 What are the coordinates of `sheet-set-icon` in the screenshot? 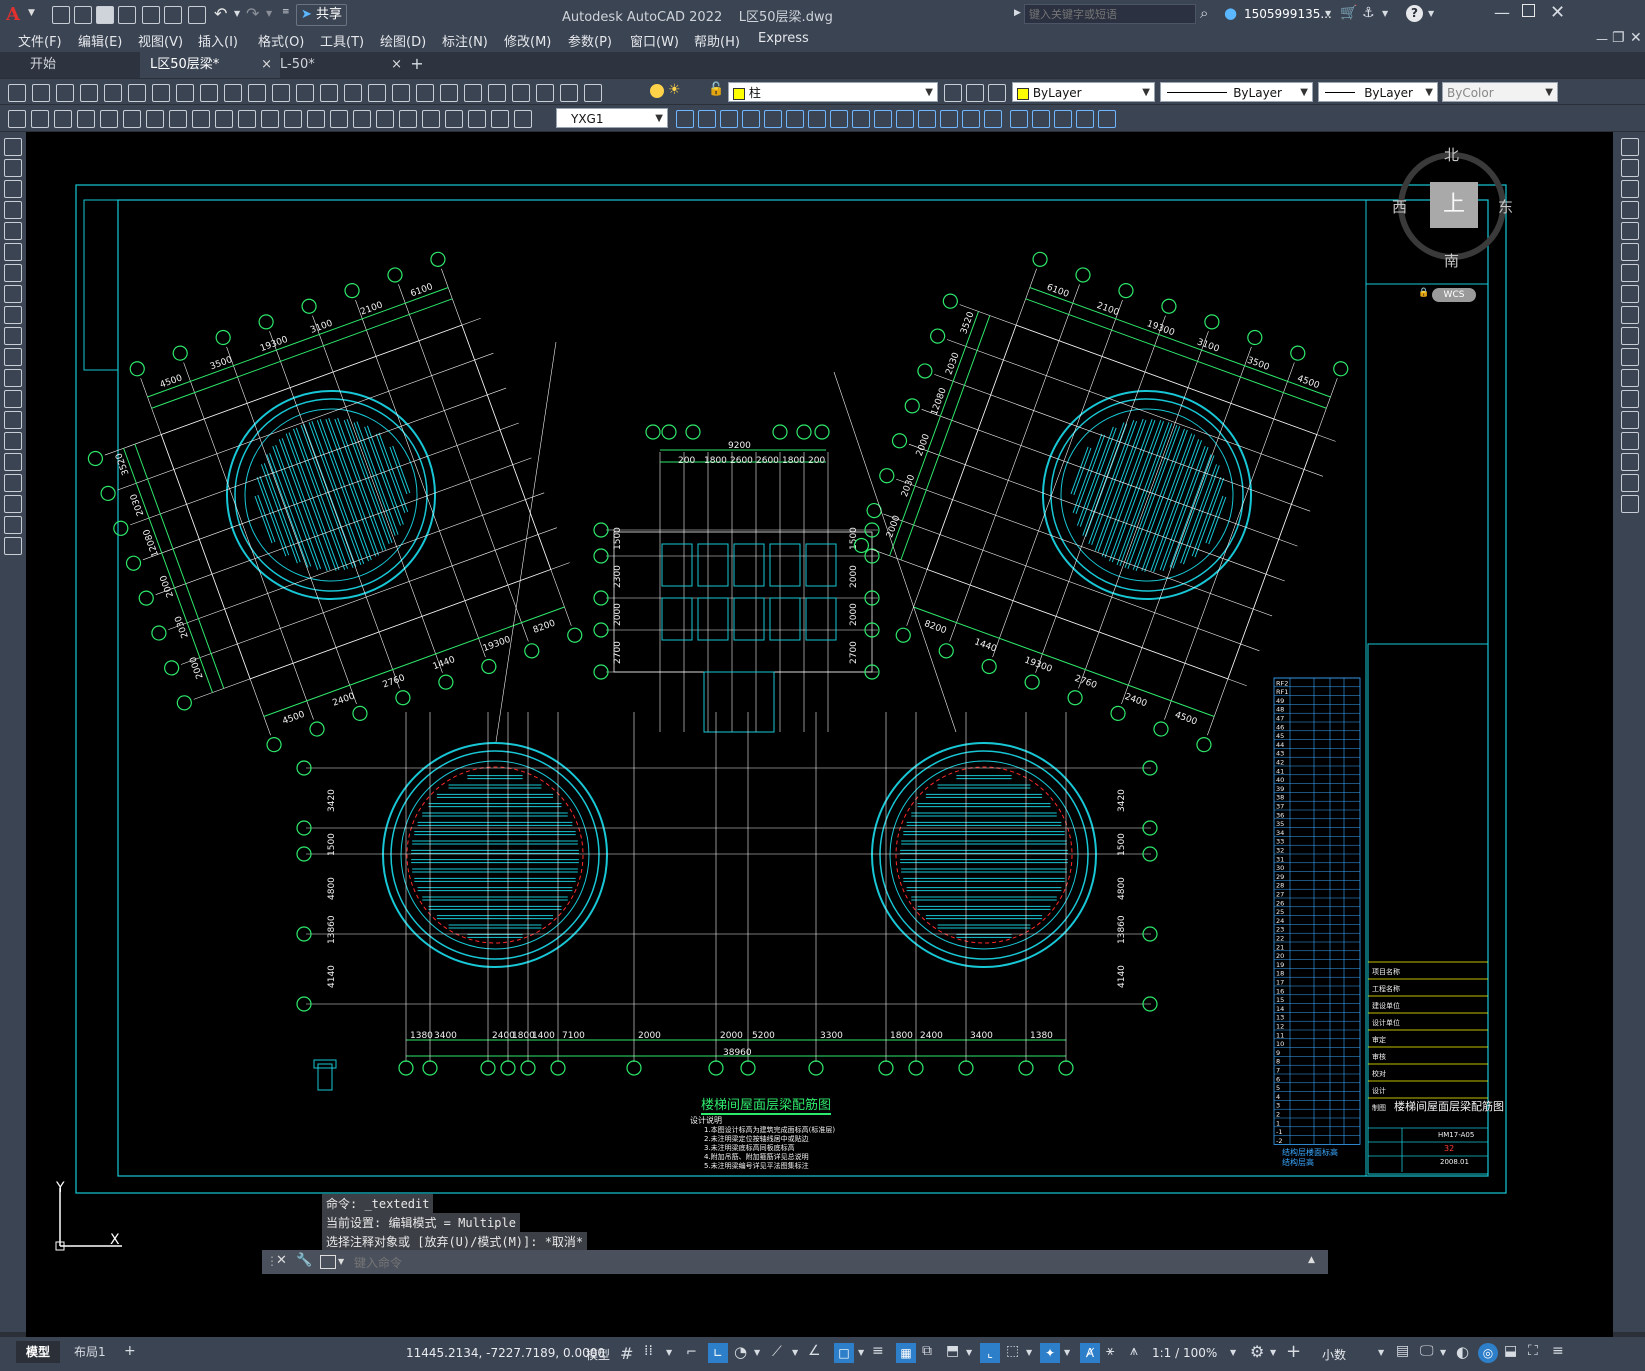 It's located at (521, 93).